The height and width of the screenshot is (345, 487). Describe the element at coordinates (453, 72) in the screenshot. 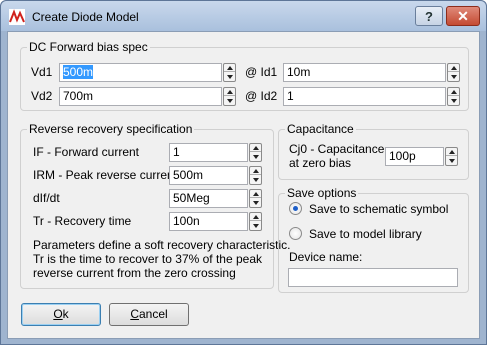

I see `id1-spinner` at that location.